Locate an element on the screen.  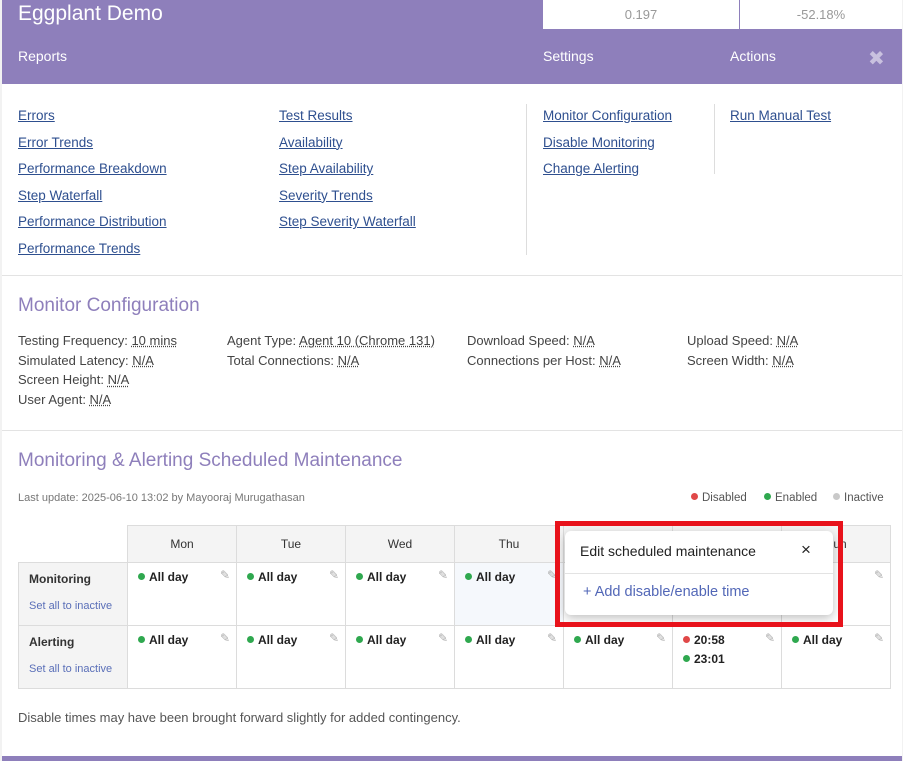
config-label: Agent Type: is located at coordinates (263, 340).